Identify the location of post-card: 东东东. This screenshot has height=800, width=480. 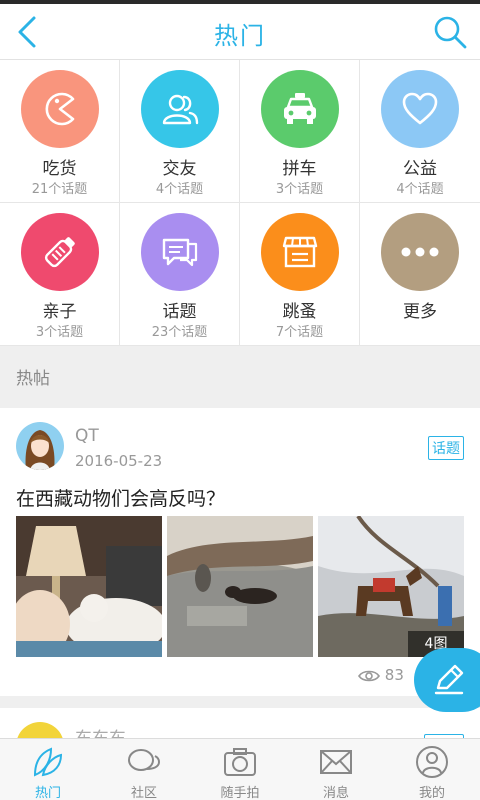
(240, 723).